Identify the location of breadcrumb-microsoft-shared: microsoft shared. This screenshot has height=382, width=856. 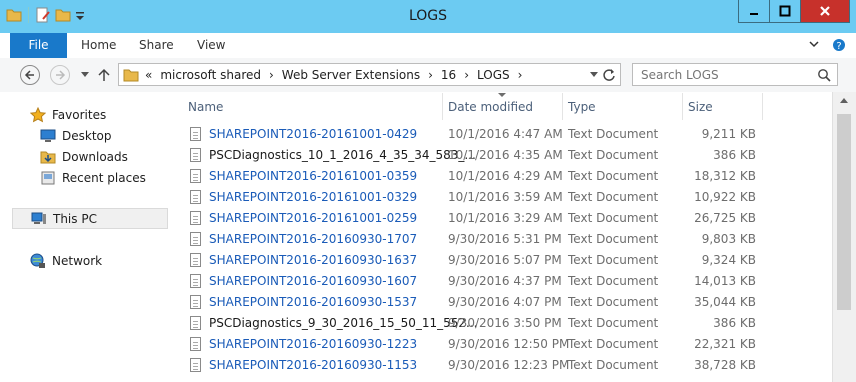
(210, 75).